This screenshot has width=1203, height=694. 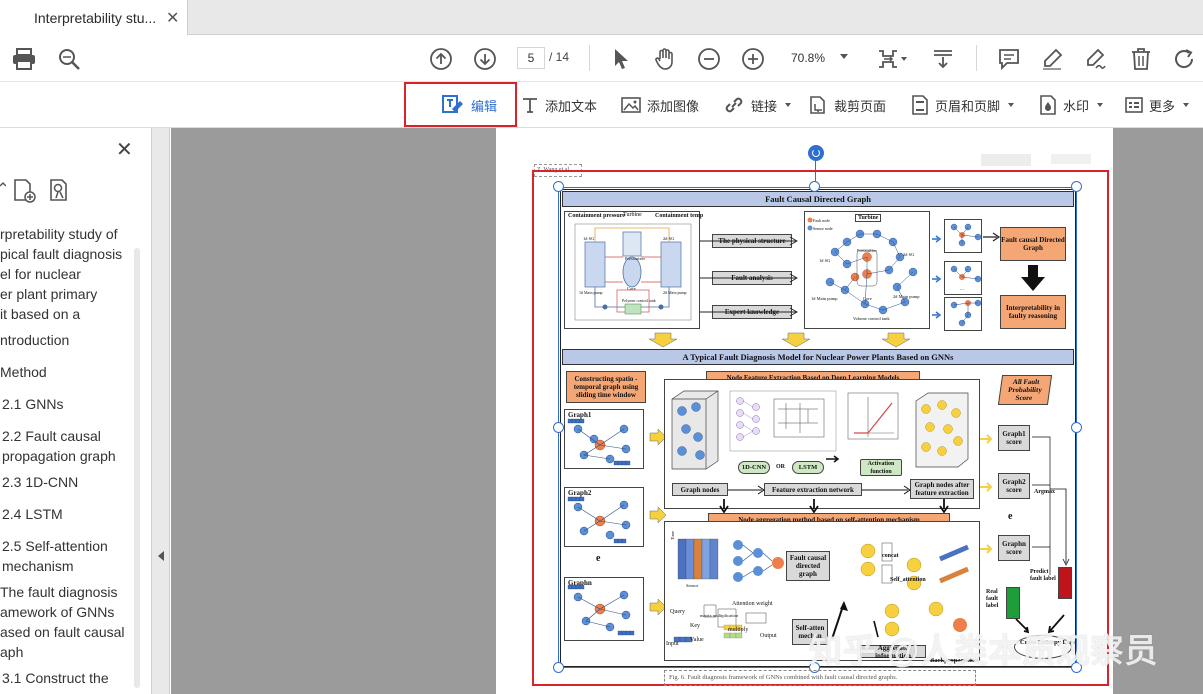 What do you see at coordinates (779, 340) in the screenshot?
I see `transition-arrows` at bounding box center [779, 340].